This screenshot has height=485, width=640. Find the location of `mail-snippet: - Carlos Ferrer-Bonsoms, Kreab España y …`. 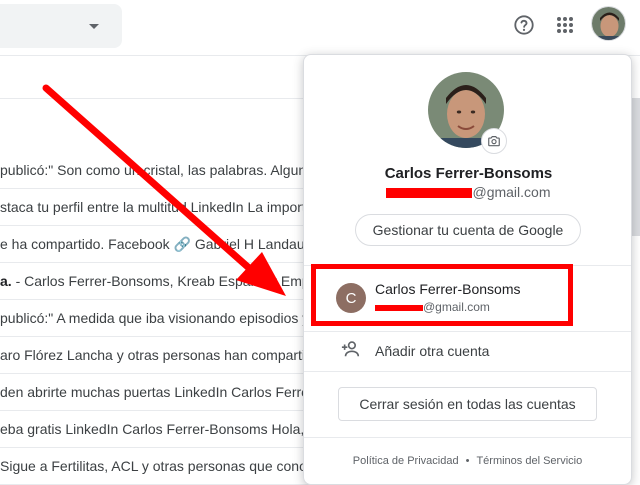

mail-snippet: - Carlos Ferrer-Bonsoms, Kreab España y … is located at coordinates (167, 281).